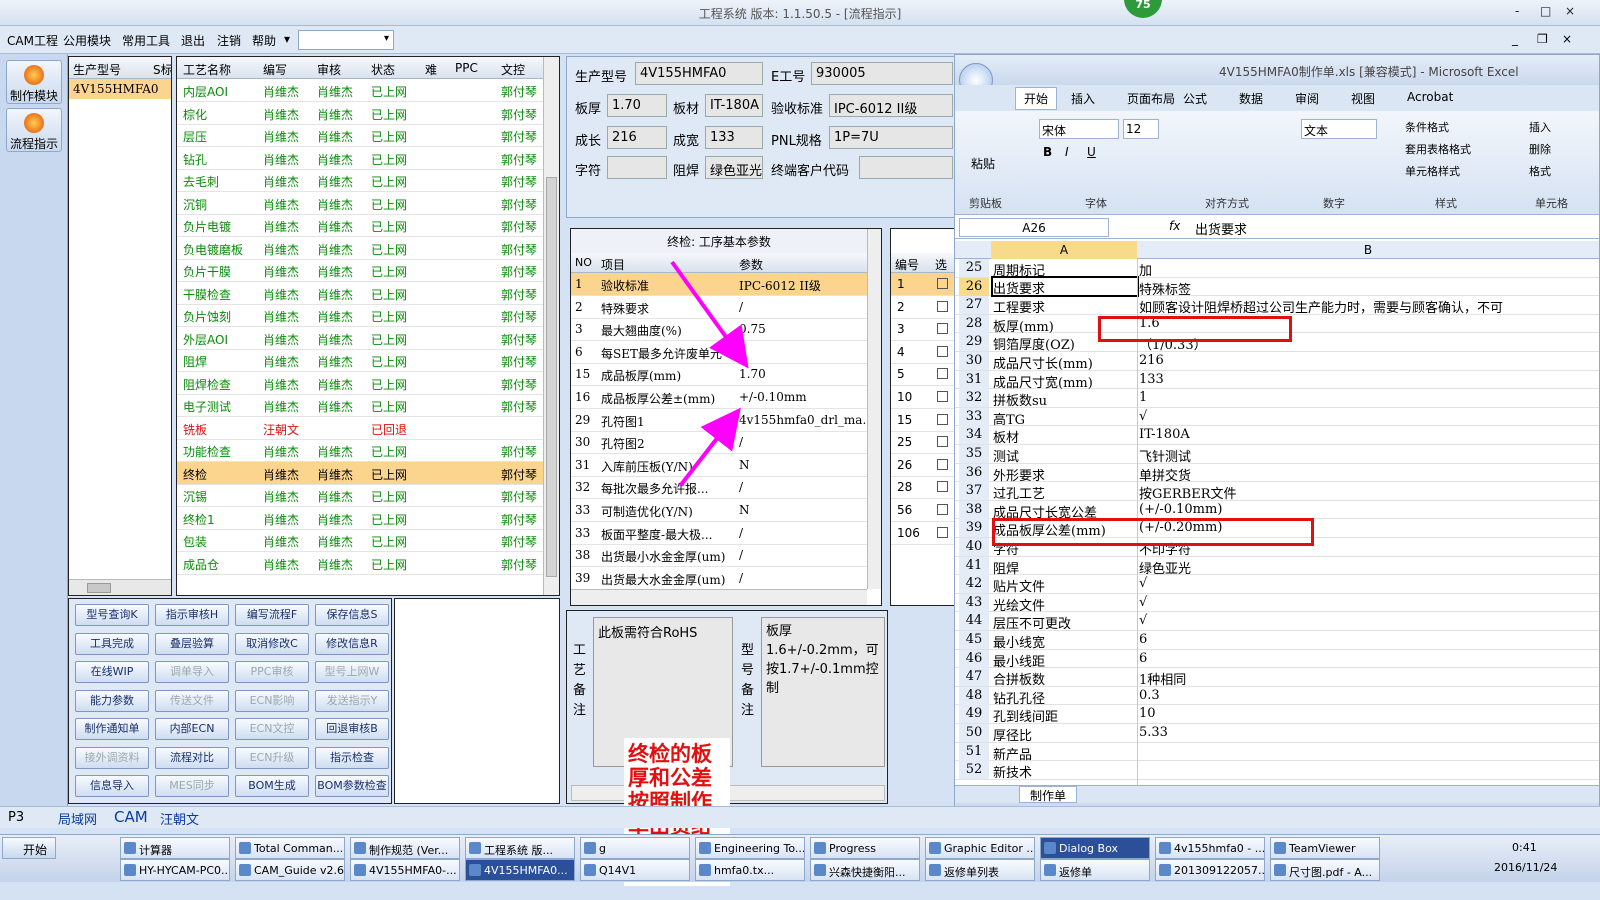 This screenshot has width=1600, height=900. What do you see at coordinates (1020, 399) in the screenshot?
I see `cell-a: 拼板数su` at bounding box center [1020, 399].